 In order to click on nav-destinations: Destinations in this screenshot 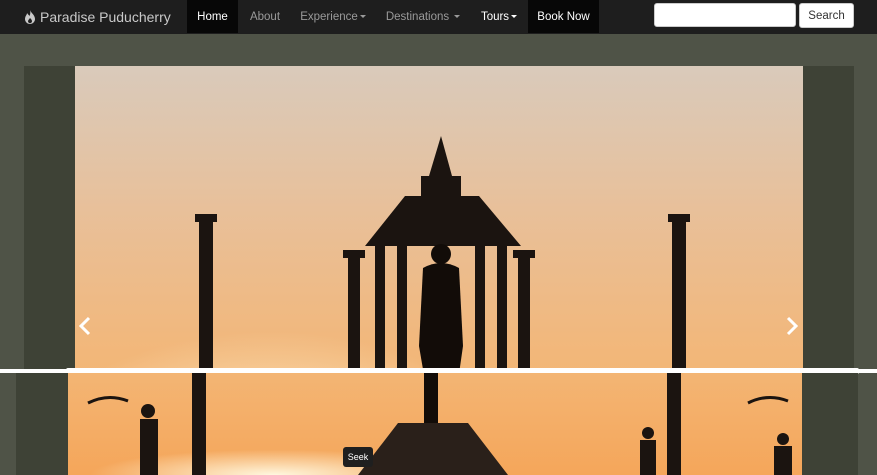, I will do `click(423, 16)`.